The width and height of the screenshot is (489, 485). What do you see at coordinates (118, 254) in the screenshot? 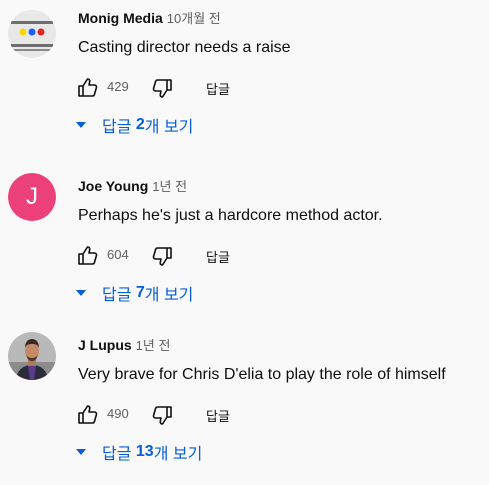
I see `like-count: 604` at bounding box center [118, 254].